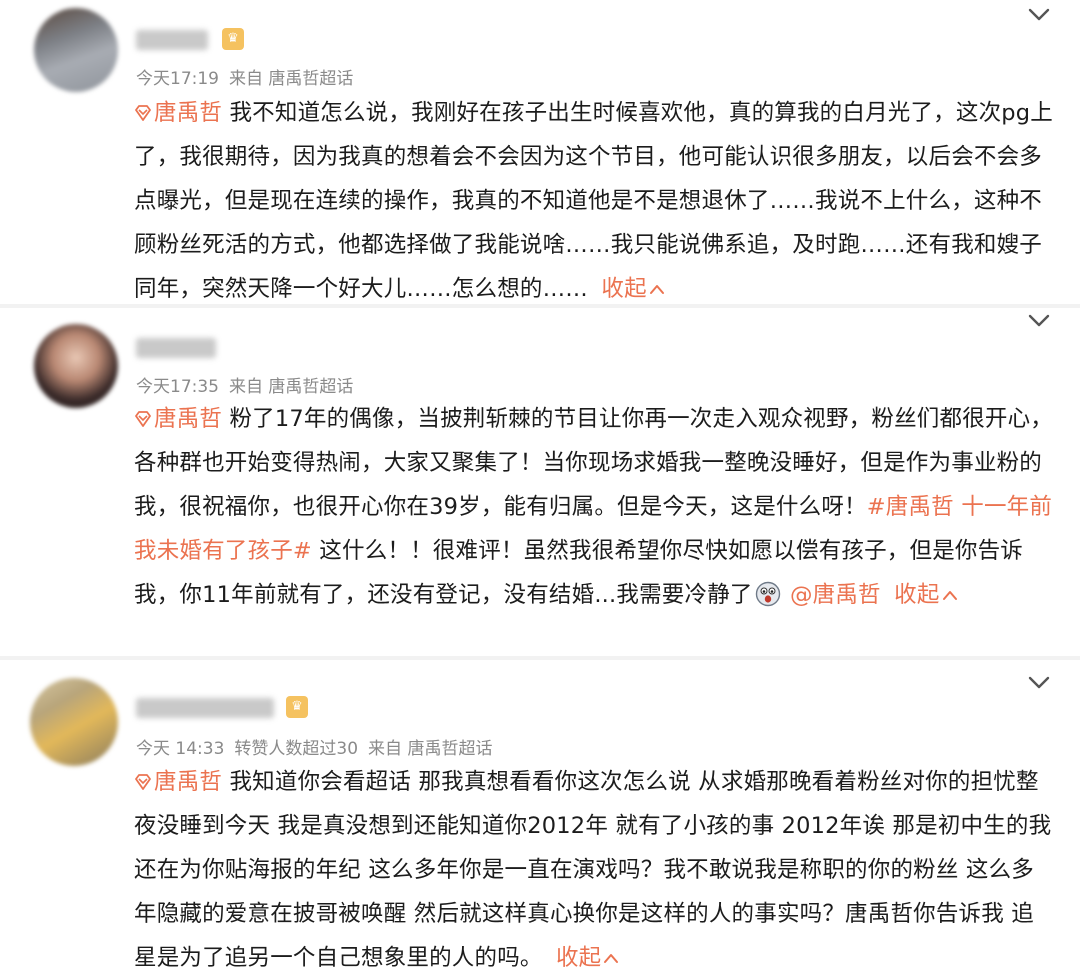  Describe the element at coordinates (296, 749) in the screenshot. I see `repost-count: 转赞人数超过30` at that location.